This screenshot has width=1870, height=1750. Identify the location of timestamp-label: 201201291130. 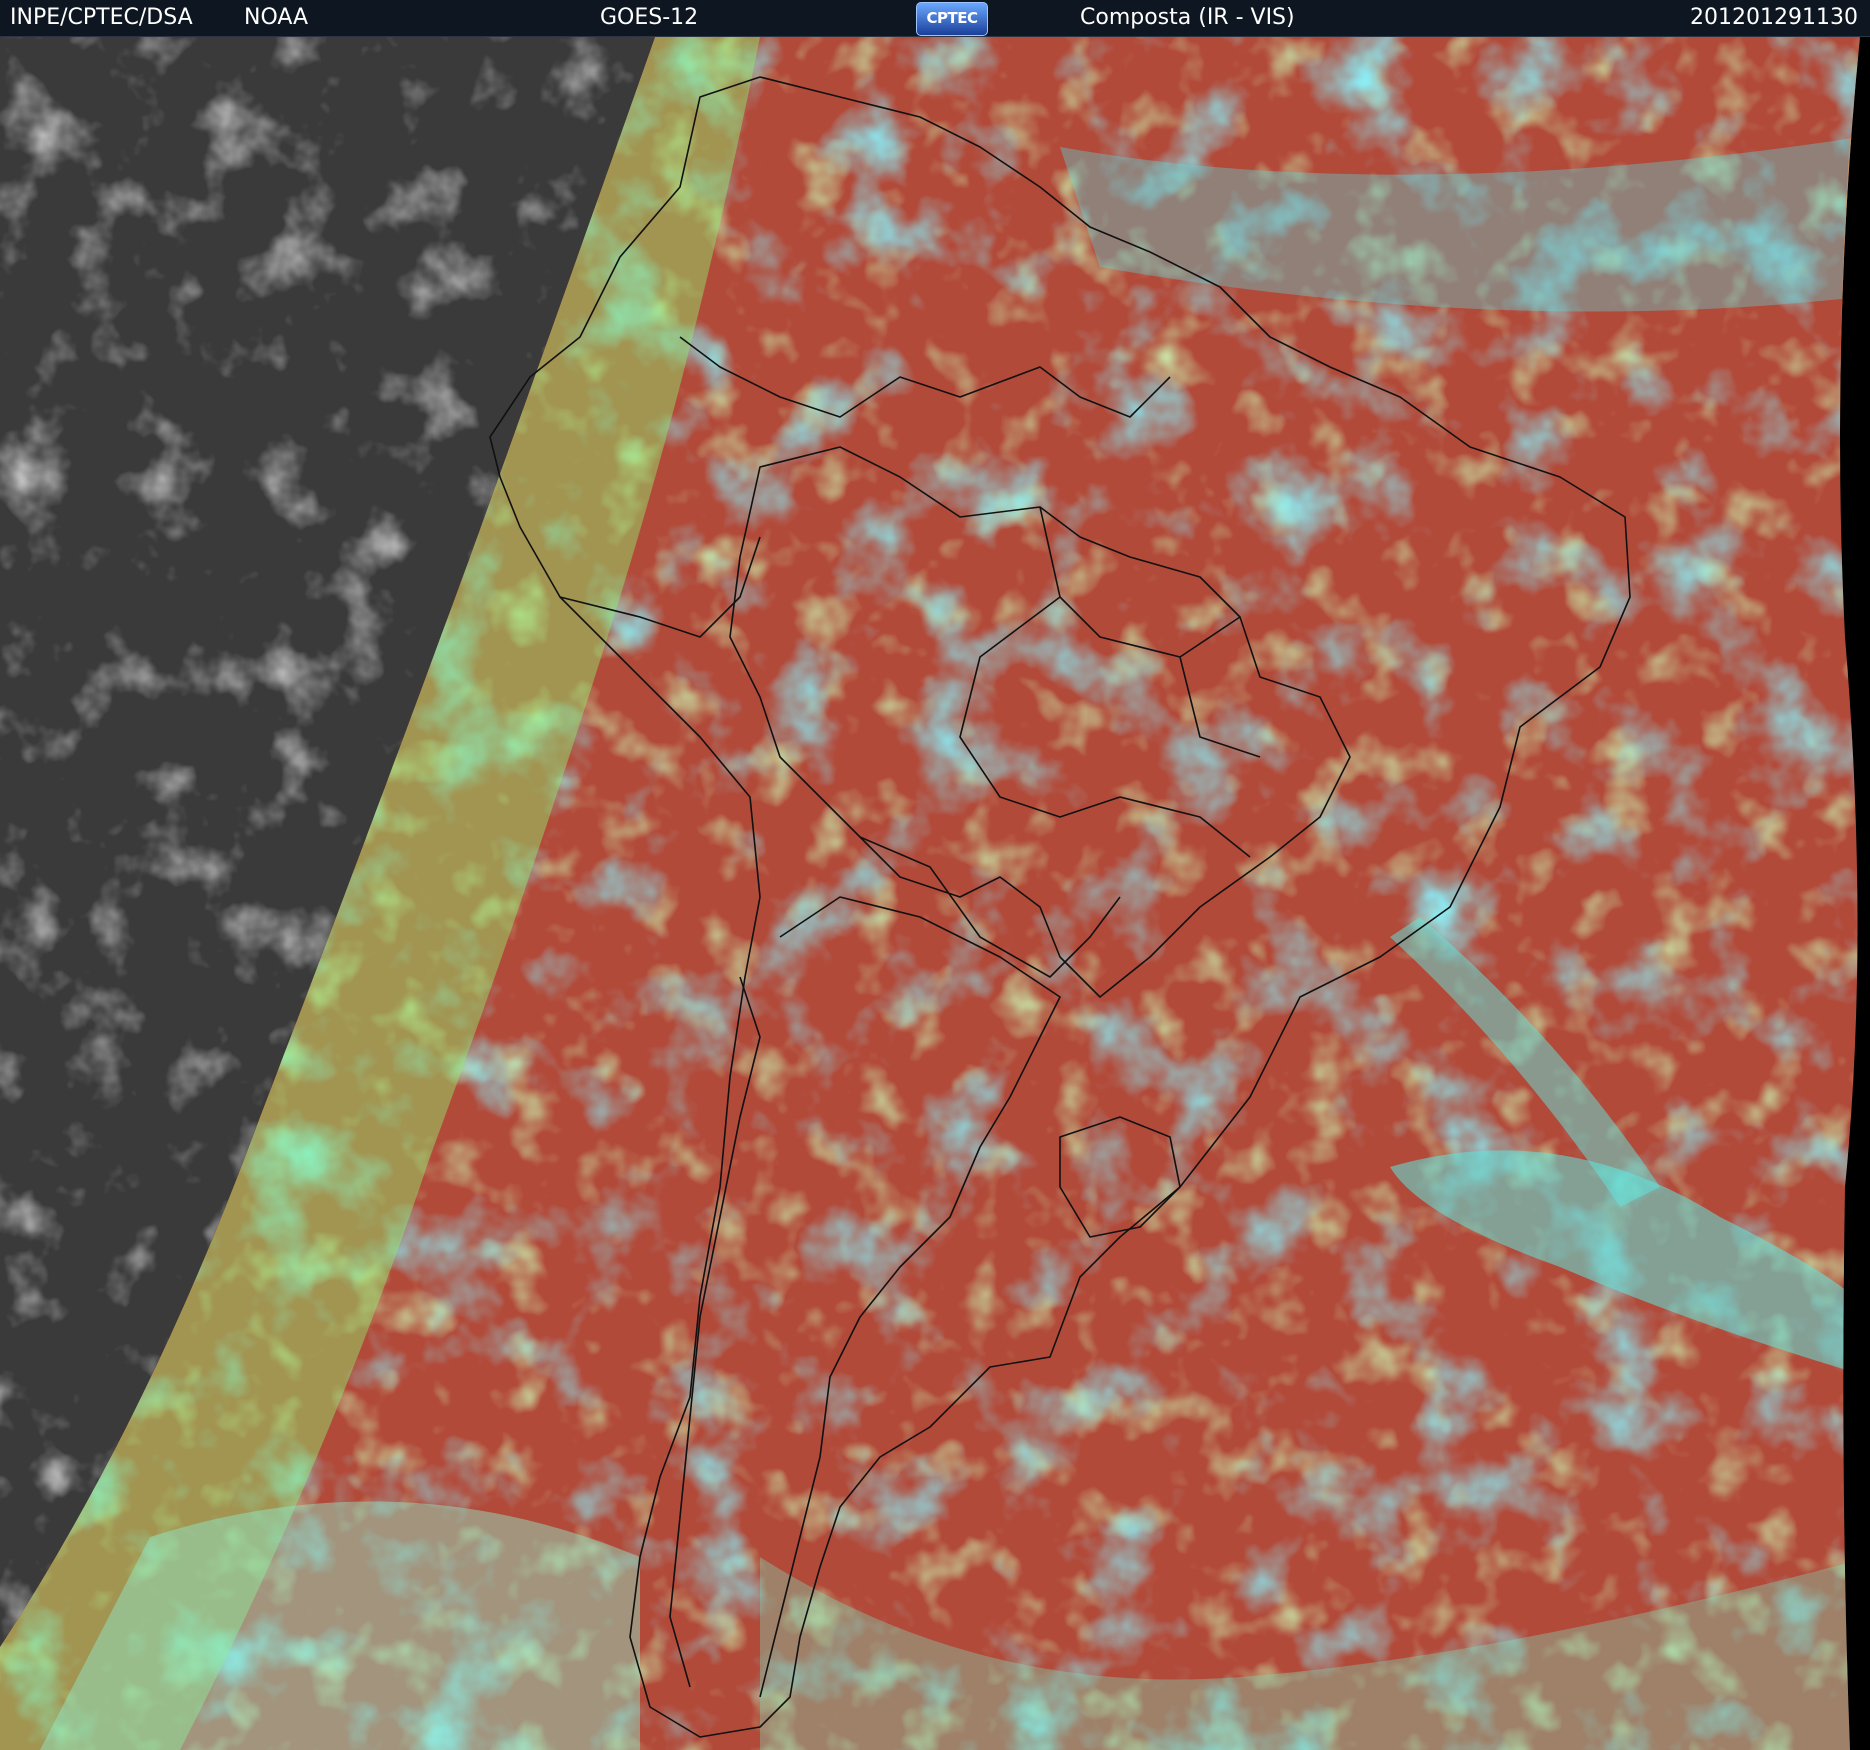
(1774, 17).